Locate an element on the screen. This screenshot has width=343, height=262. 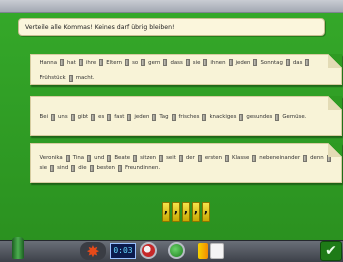
star-icon: ✸ is located at coordinates (93, 251).